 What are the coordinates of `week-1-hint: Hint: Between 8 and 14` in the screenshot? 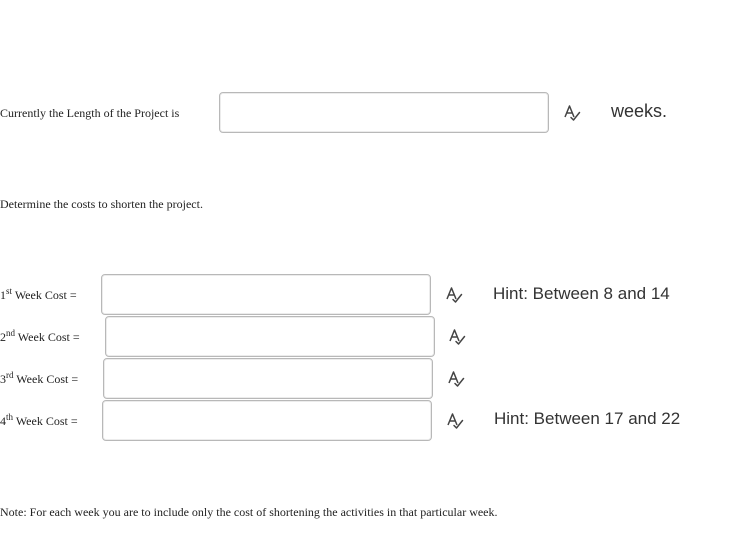 It's located at (581, 293).